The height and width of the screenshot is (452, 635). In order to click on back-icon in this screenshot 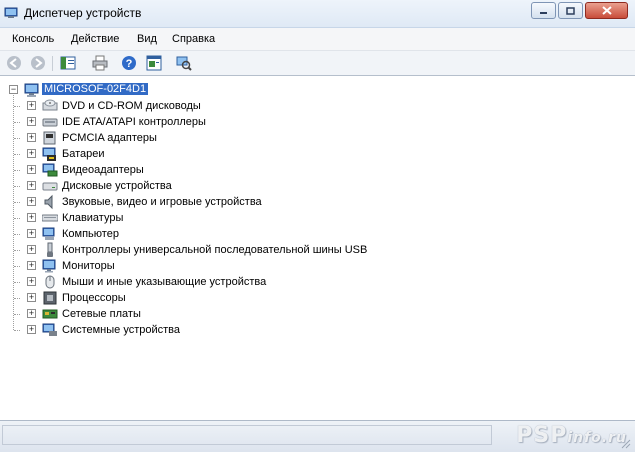, I will do `click(14, 63)`.